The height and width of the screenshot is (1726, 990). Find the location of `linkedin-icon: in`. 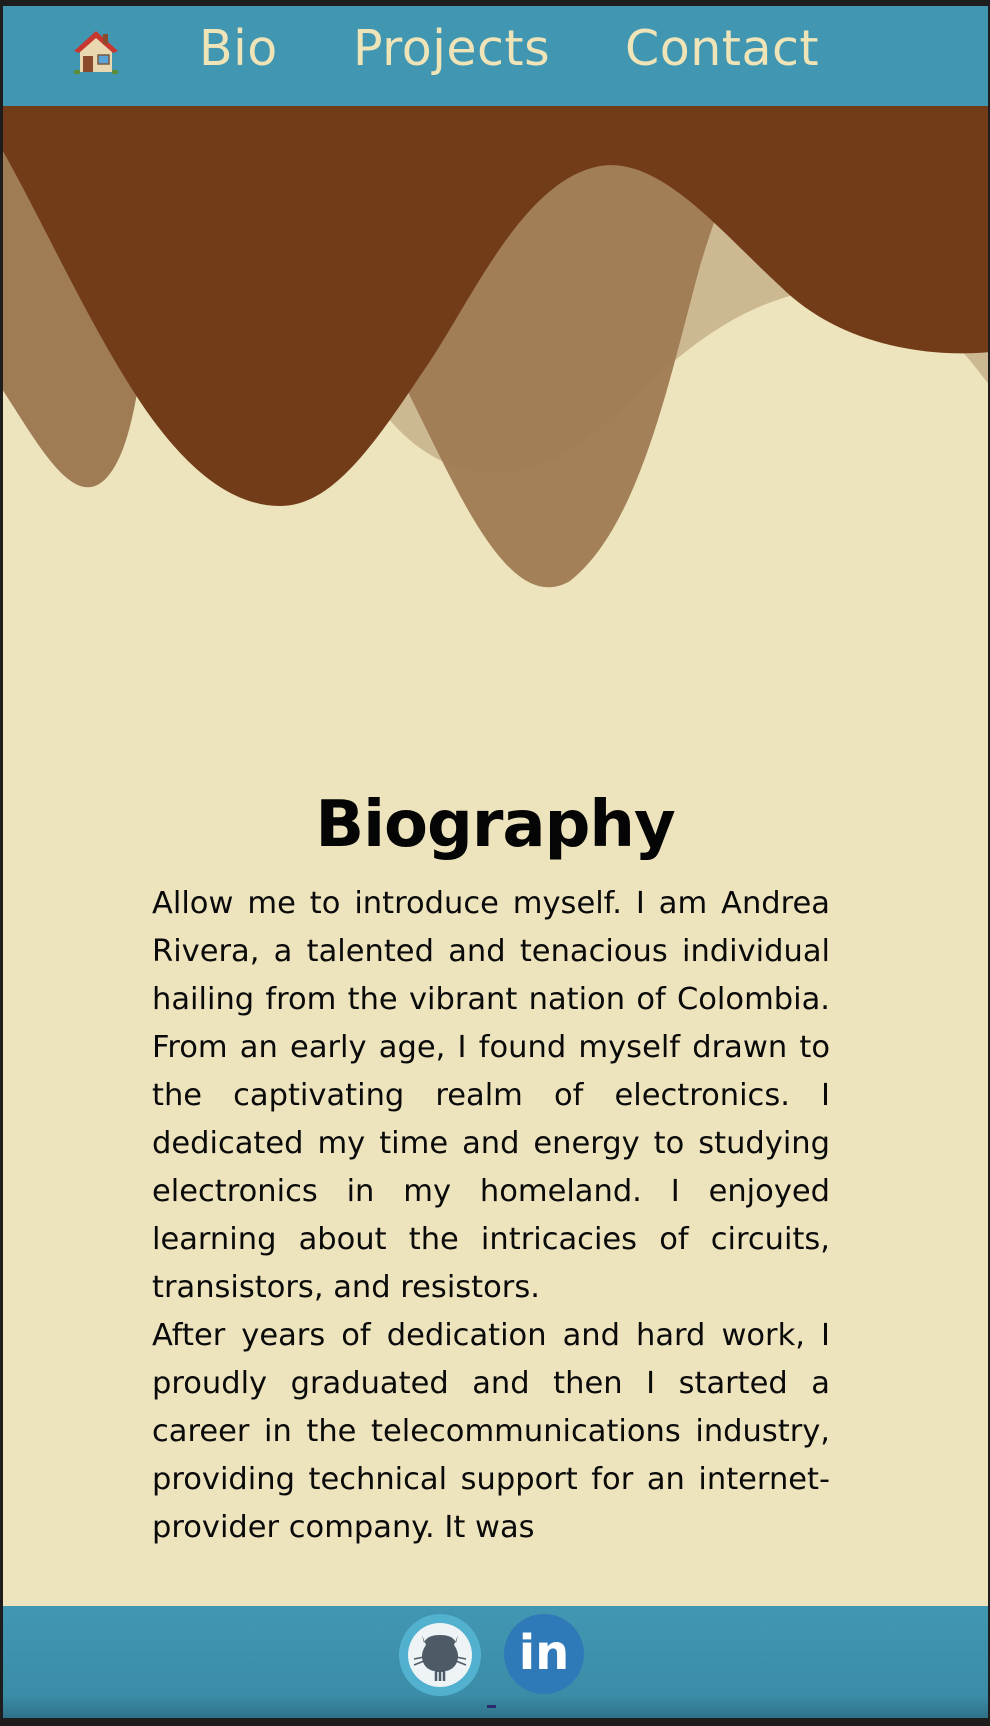

linkedin-icon: in is located at coordinates (544, 1653).